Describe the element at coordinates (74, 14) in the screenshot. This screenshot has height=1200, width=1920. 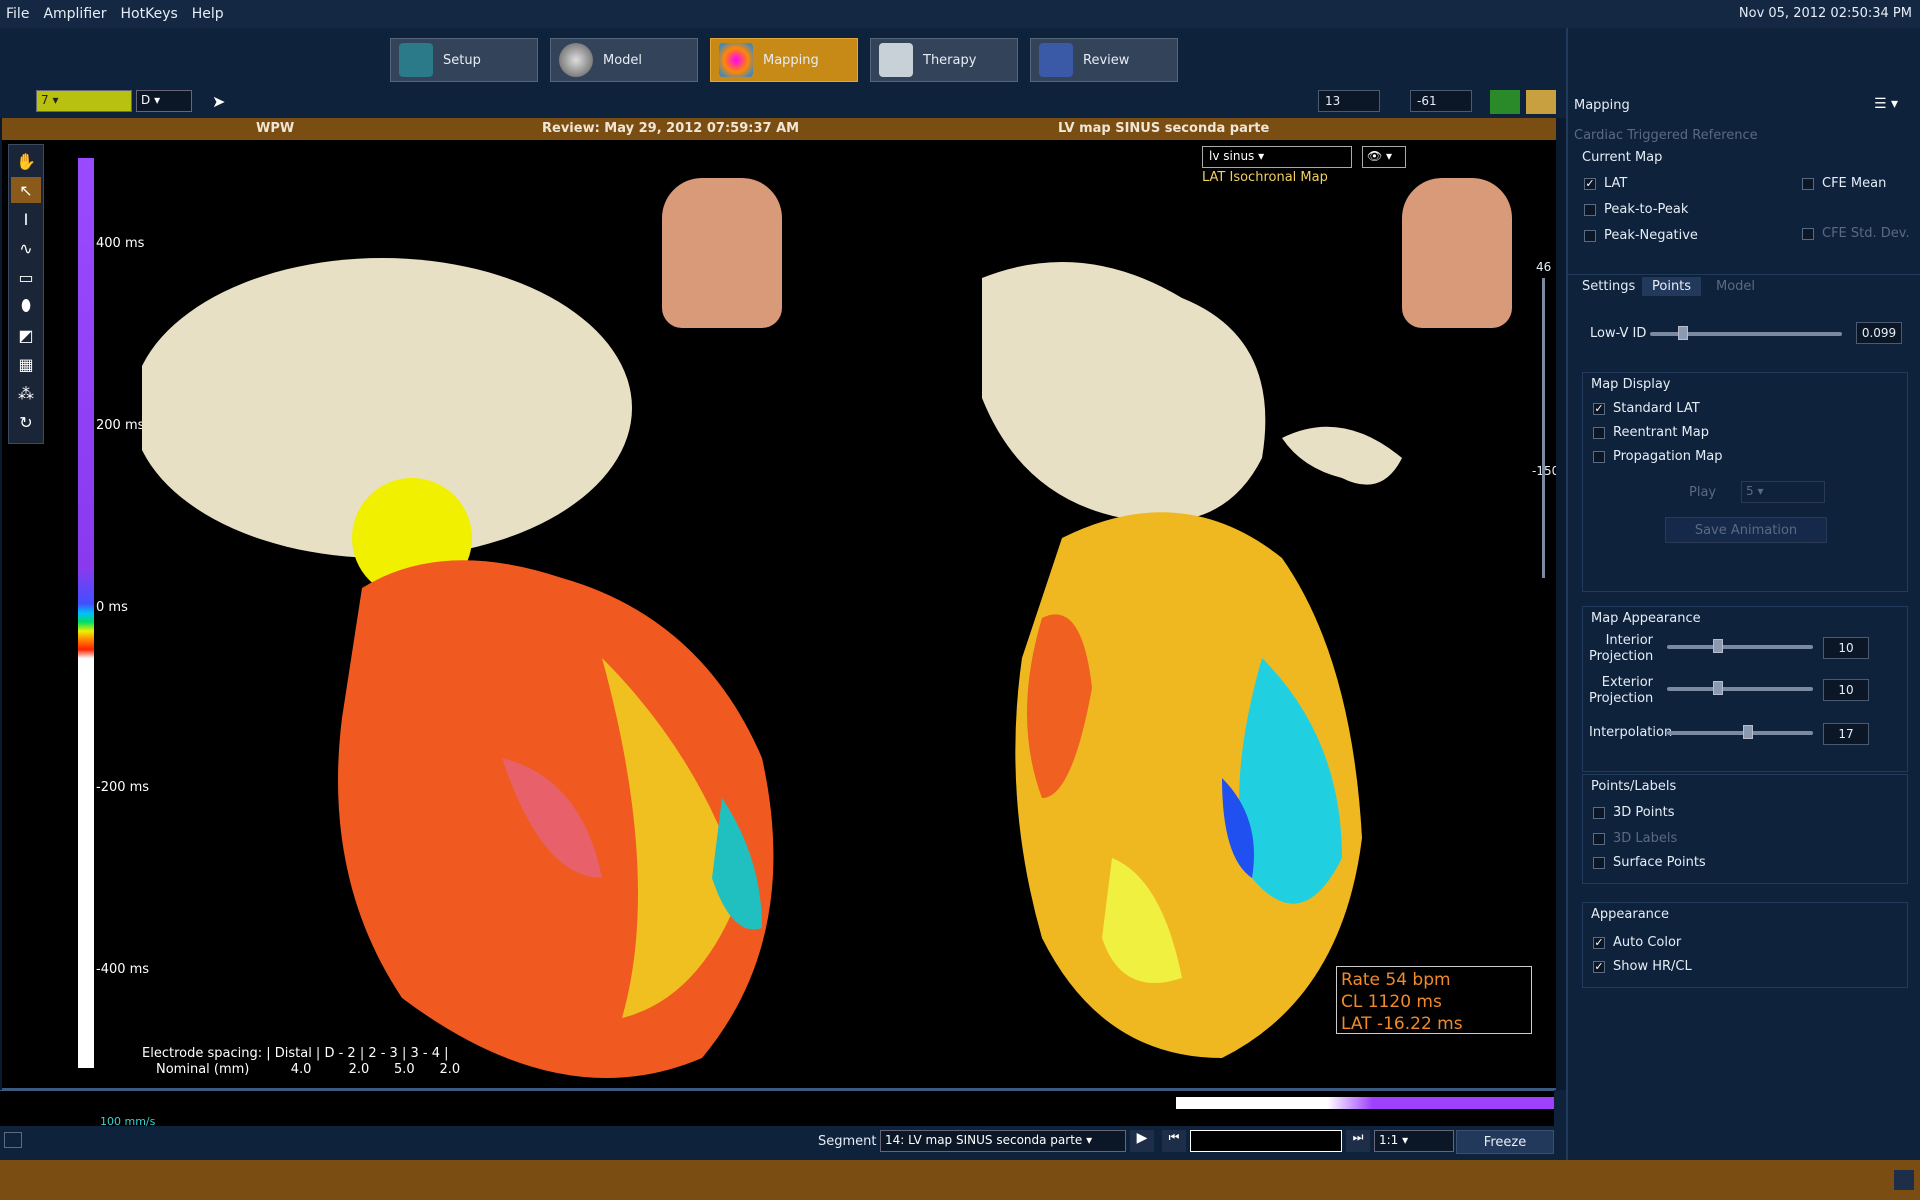
I see `menu-amplifier: Amplifier` at that location.